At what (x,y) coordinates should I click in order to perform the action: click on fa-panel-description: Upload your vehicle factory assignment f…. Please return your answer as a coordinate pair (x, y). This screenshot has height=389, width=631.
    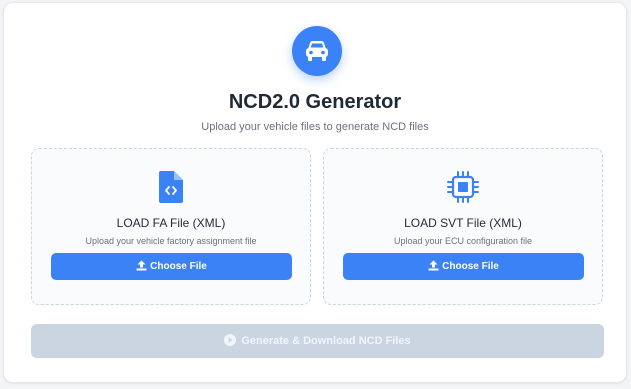
    Looking at the image, I should click on (171, 241).